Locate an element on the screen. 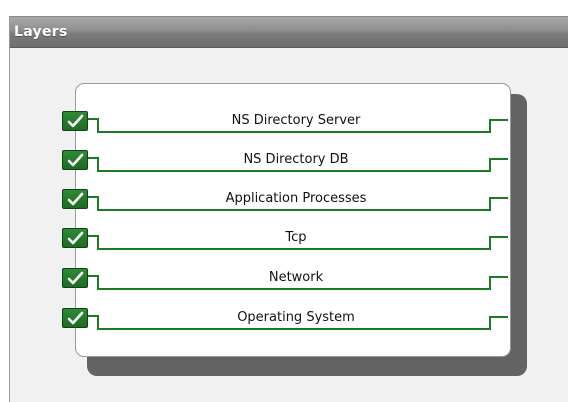 This screenshot has width=568, height=402. layer-row: Operating System is located at coordinates (286, 321).